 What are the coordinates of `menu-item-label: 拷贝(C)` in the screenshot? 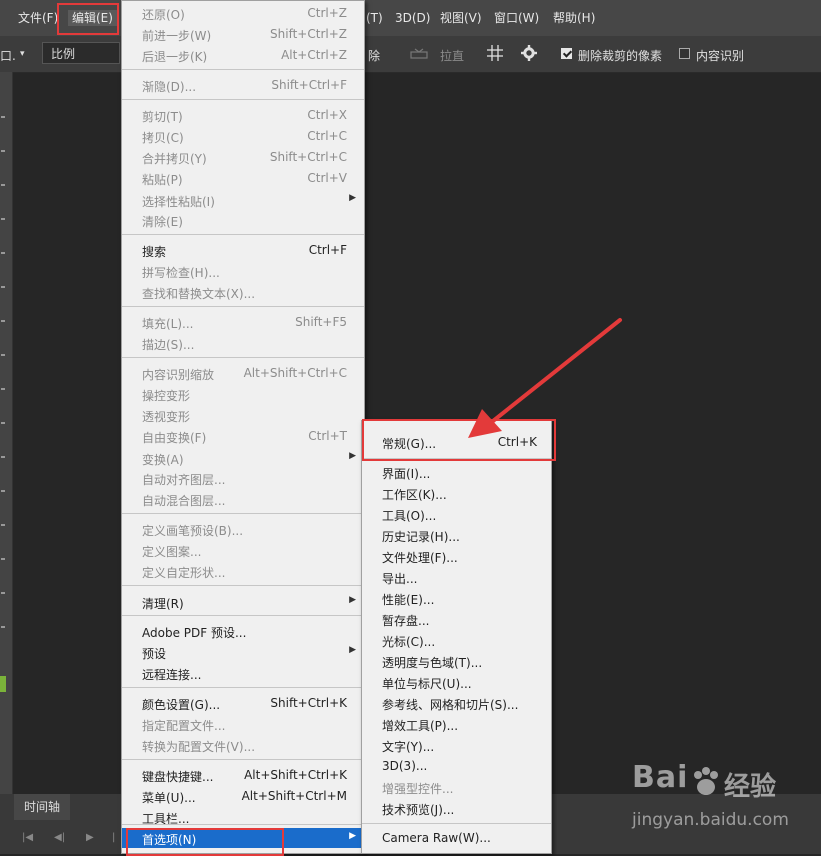 It's located at (163, 138).